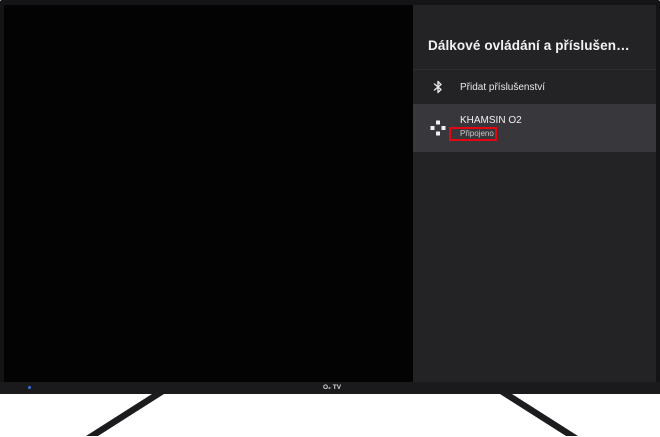  What do you see at coordinates (473, 134) in the screenshot?
I see `status-highlight-box` at bounding box center [473, 134].